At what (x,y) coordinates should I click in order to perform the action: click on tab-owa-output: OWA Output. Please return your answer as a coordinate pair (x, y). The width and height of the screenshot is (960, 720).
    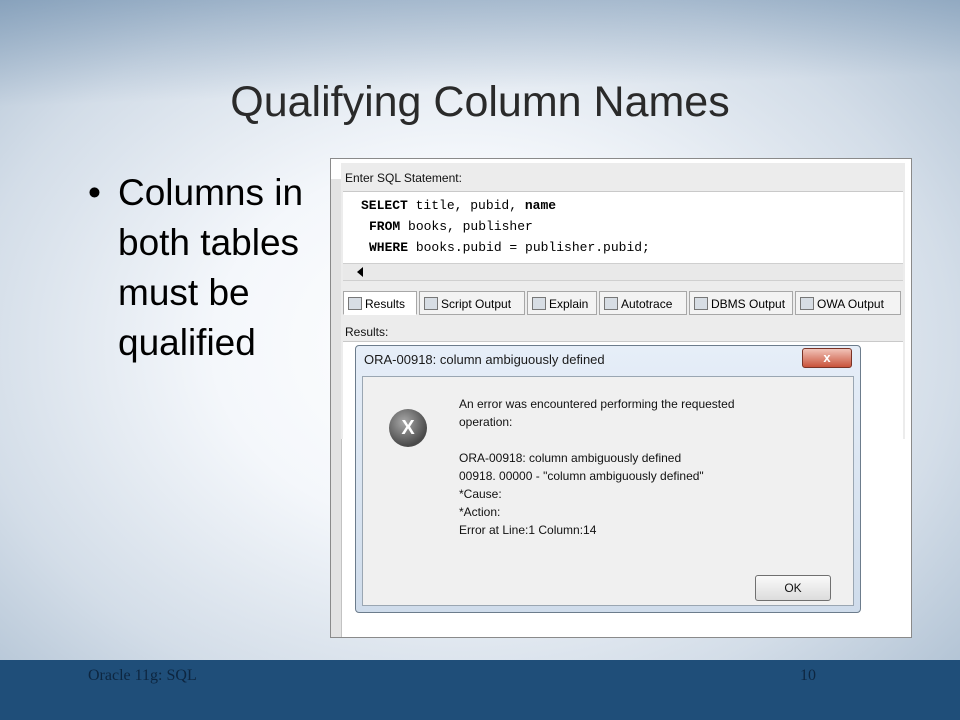
    Looking at the image, I should click on (848, 303).